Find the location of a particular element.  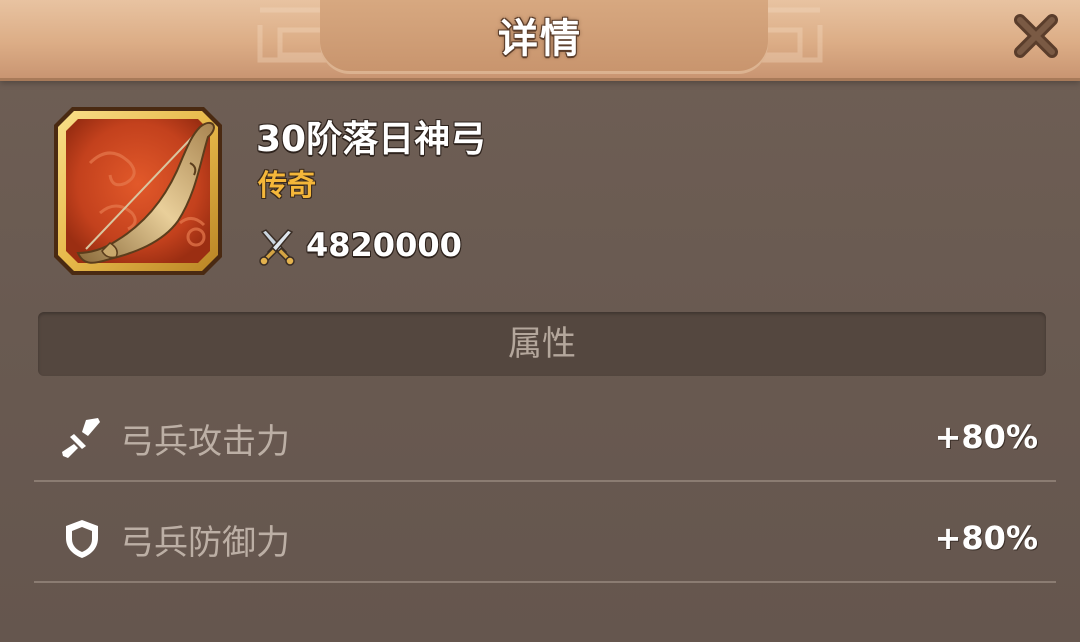

panel-header: 详情 is located at coordinates (540, 40).